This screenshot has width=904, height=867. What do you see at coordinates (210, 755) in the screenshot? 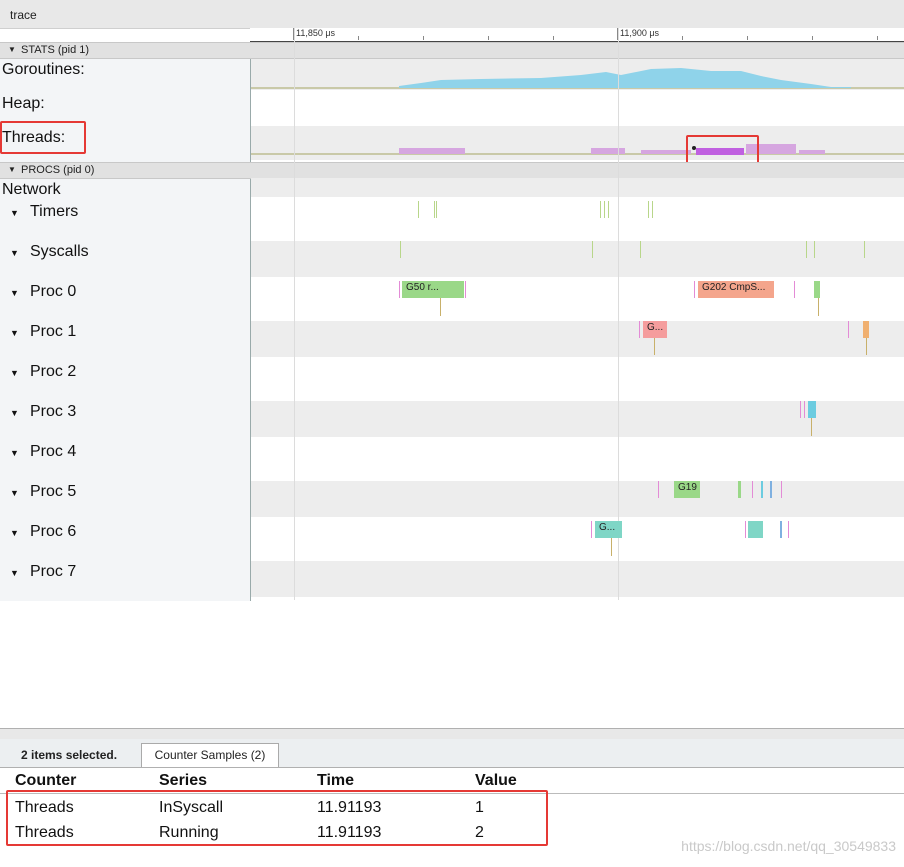
I see `tab-counter-samples: Counter Samples (2)` at bounding box center [210, 755].